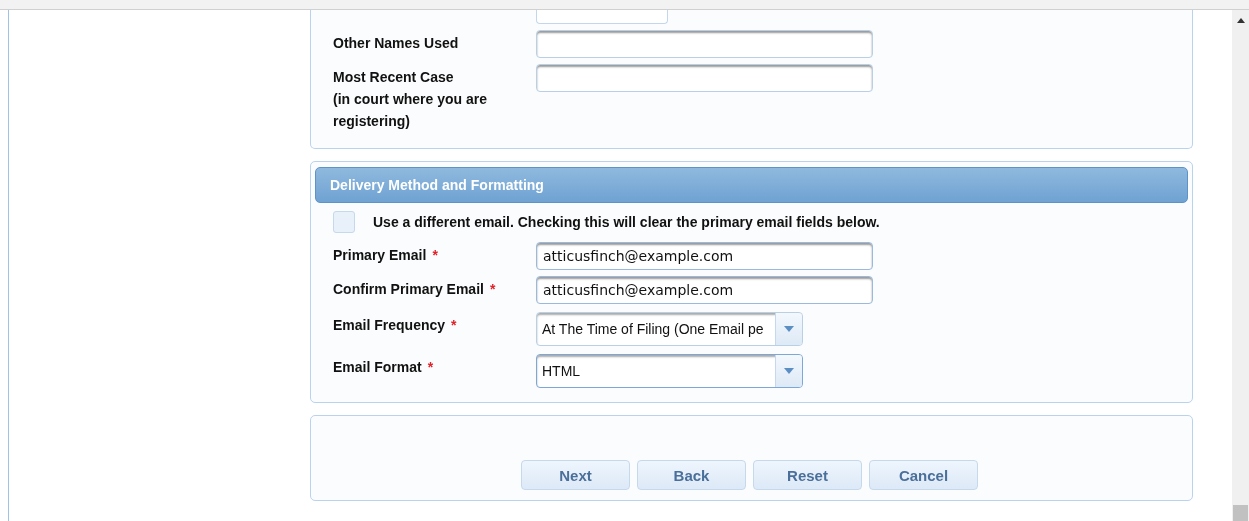  What do you see at coordinates (396, 43) in the screenshot?
I see `field-label: Other Names Used` at bounding box center [396, 43].